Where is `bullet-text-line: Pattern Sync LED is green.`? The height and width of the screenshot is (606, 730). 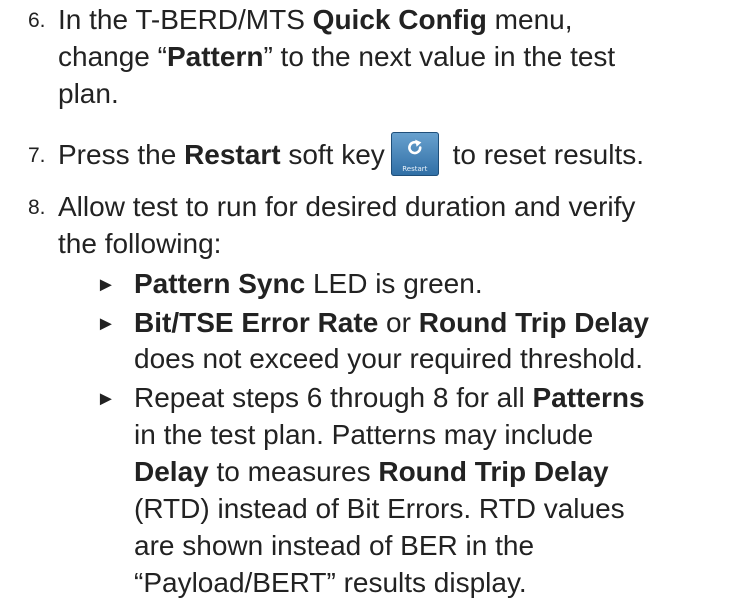
bullet-text-line: Pattern Sync LED is green. is located at coordinates (308, 283).